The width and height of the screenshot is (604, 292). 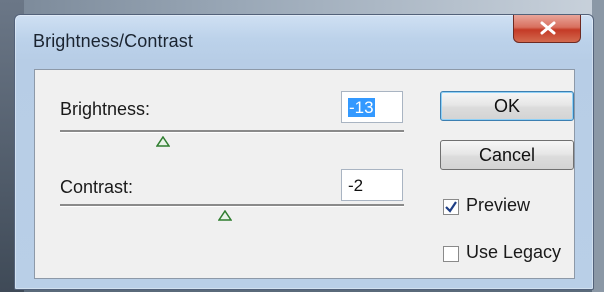 I want to click on close-button, so click(x=547, y=29).